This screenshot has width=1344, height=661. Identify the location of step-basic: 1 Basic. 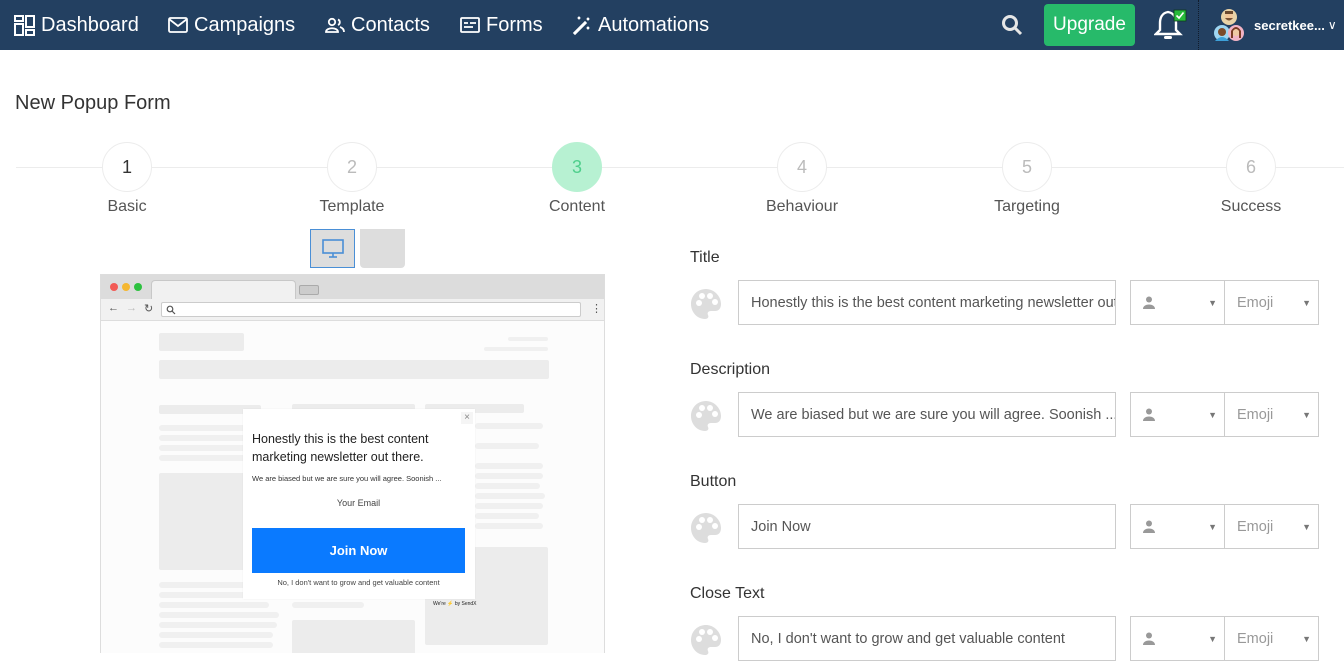
(127, 179).